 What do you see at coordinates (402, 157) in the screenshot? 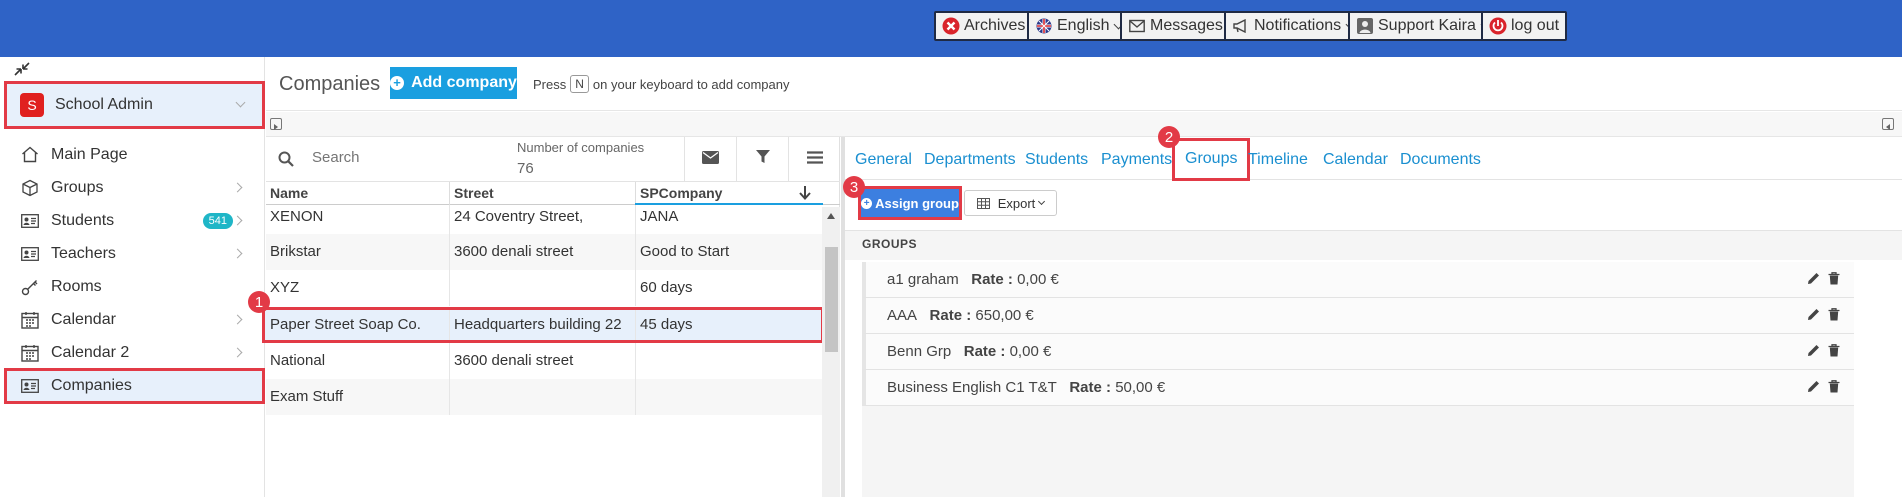
I see `search-input` at bounding box center [402, 157].